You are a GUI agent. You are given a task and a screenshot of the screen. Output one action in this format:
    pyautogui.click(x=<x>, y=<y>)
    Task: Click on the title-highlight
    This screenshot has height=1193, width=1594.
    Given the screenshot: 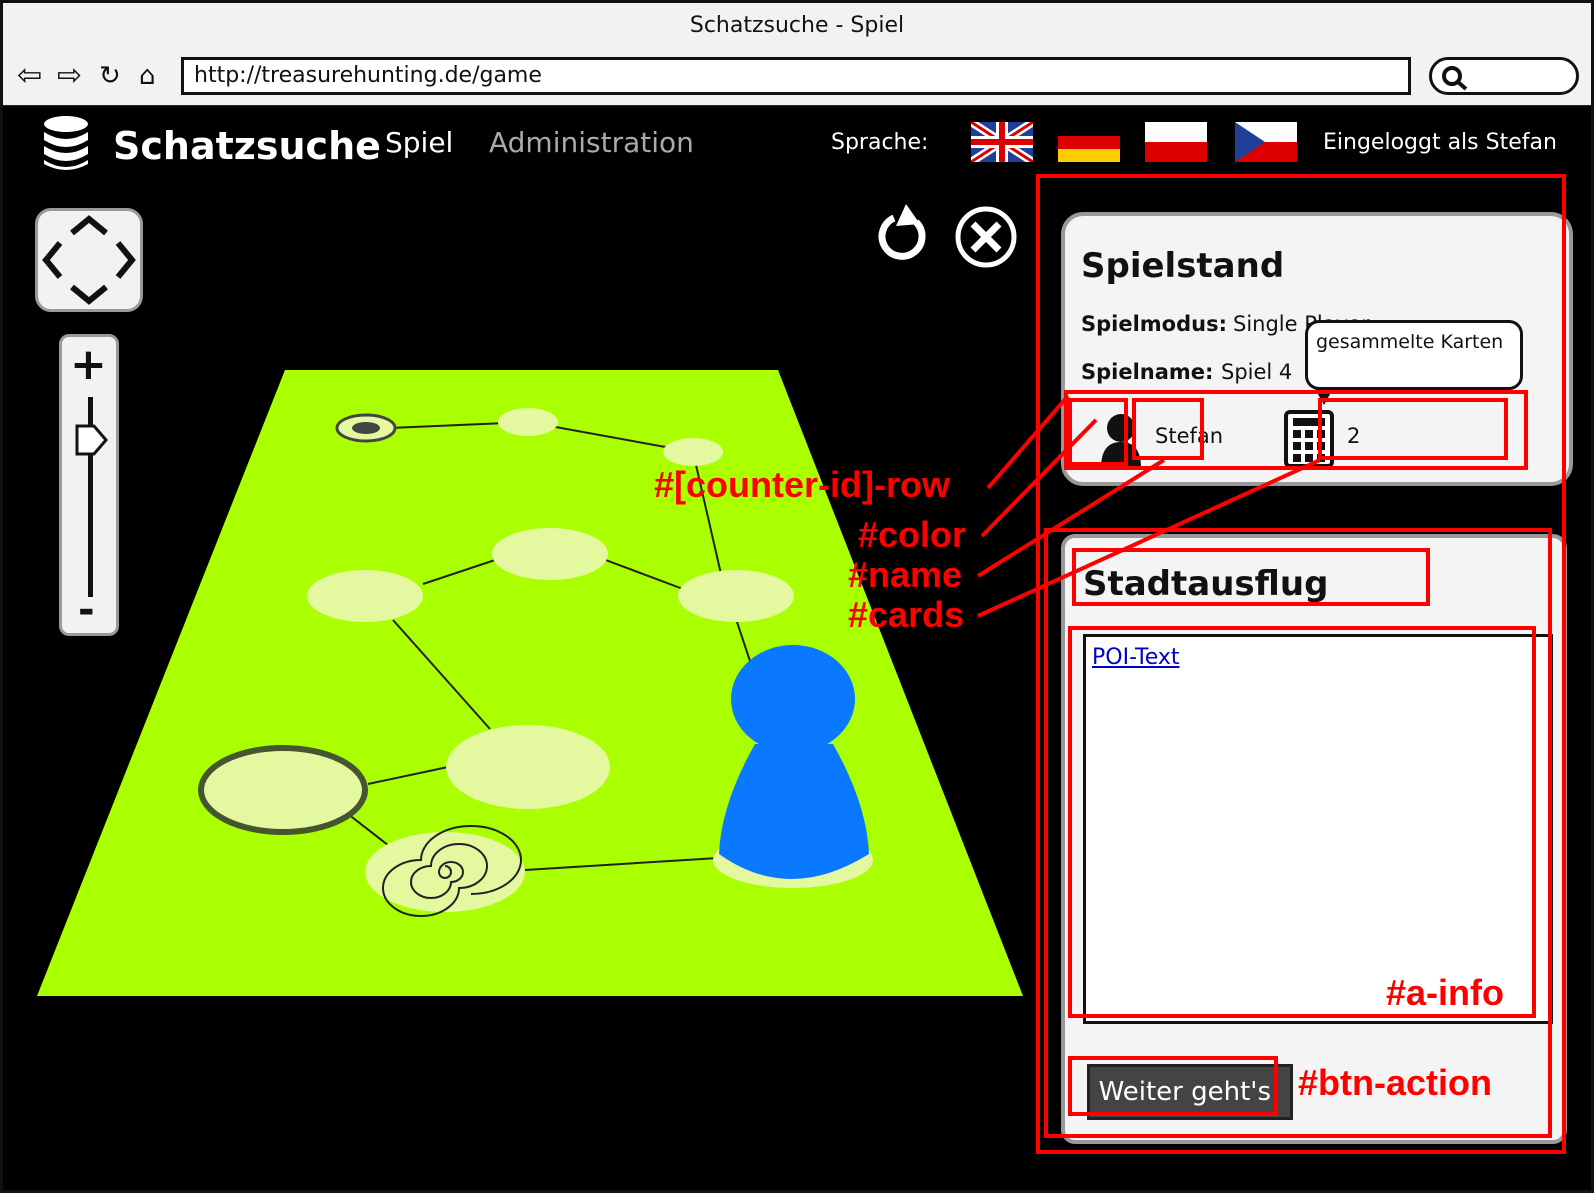 What is the action you would take?
    pyautogui.click(x=1251, y=577)
    